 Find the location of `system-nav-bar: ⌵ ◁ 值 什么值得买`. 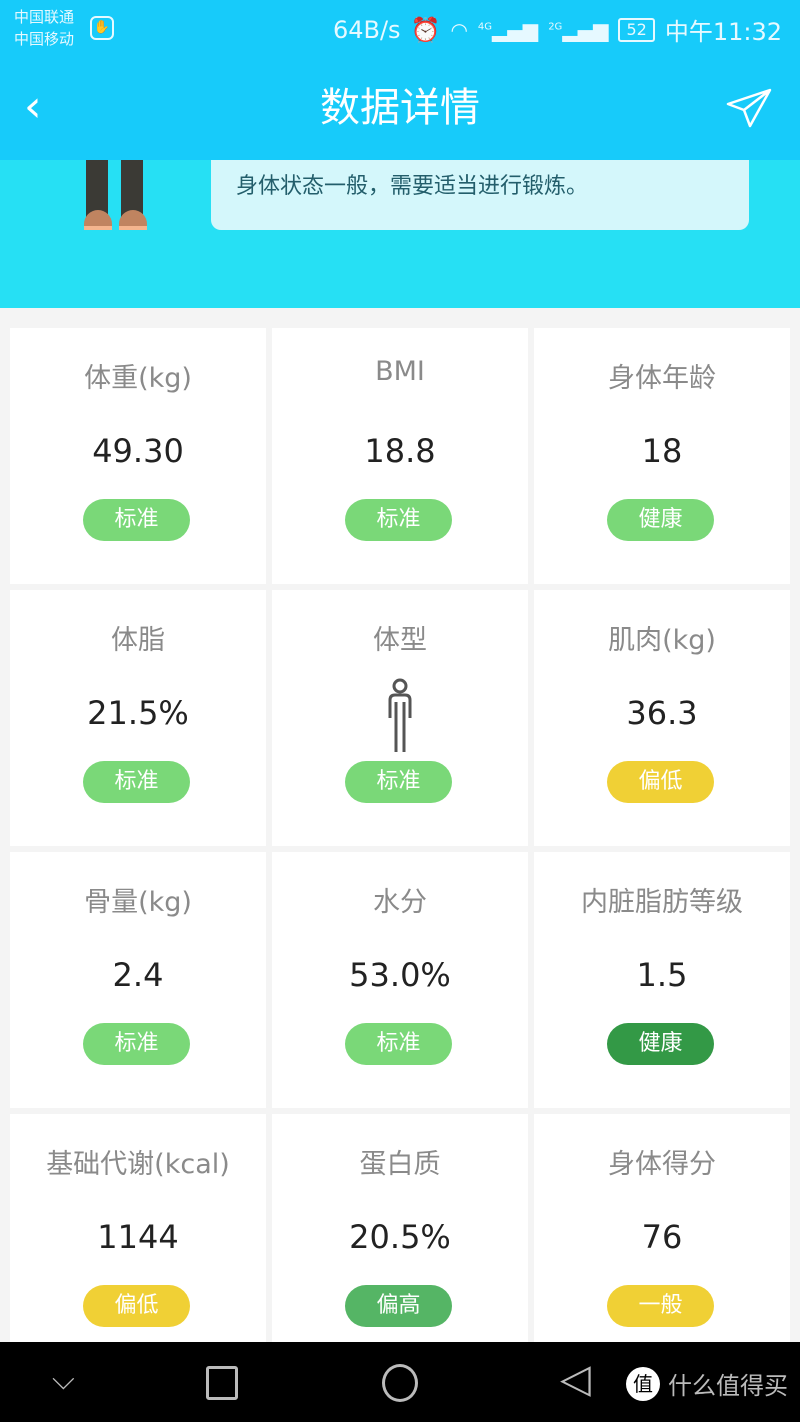

system-nav-bar: ⌵ ◁ 值 什么值得买 is located at coordinates (400, 1382).